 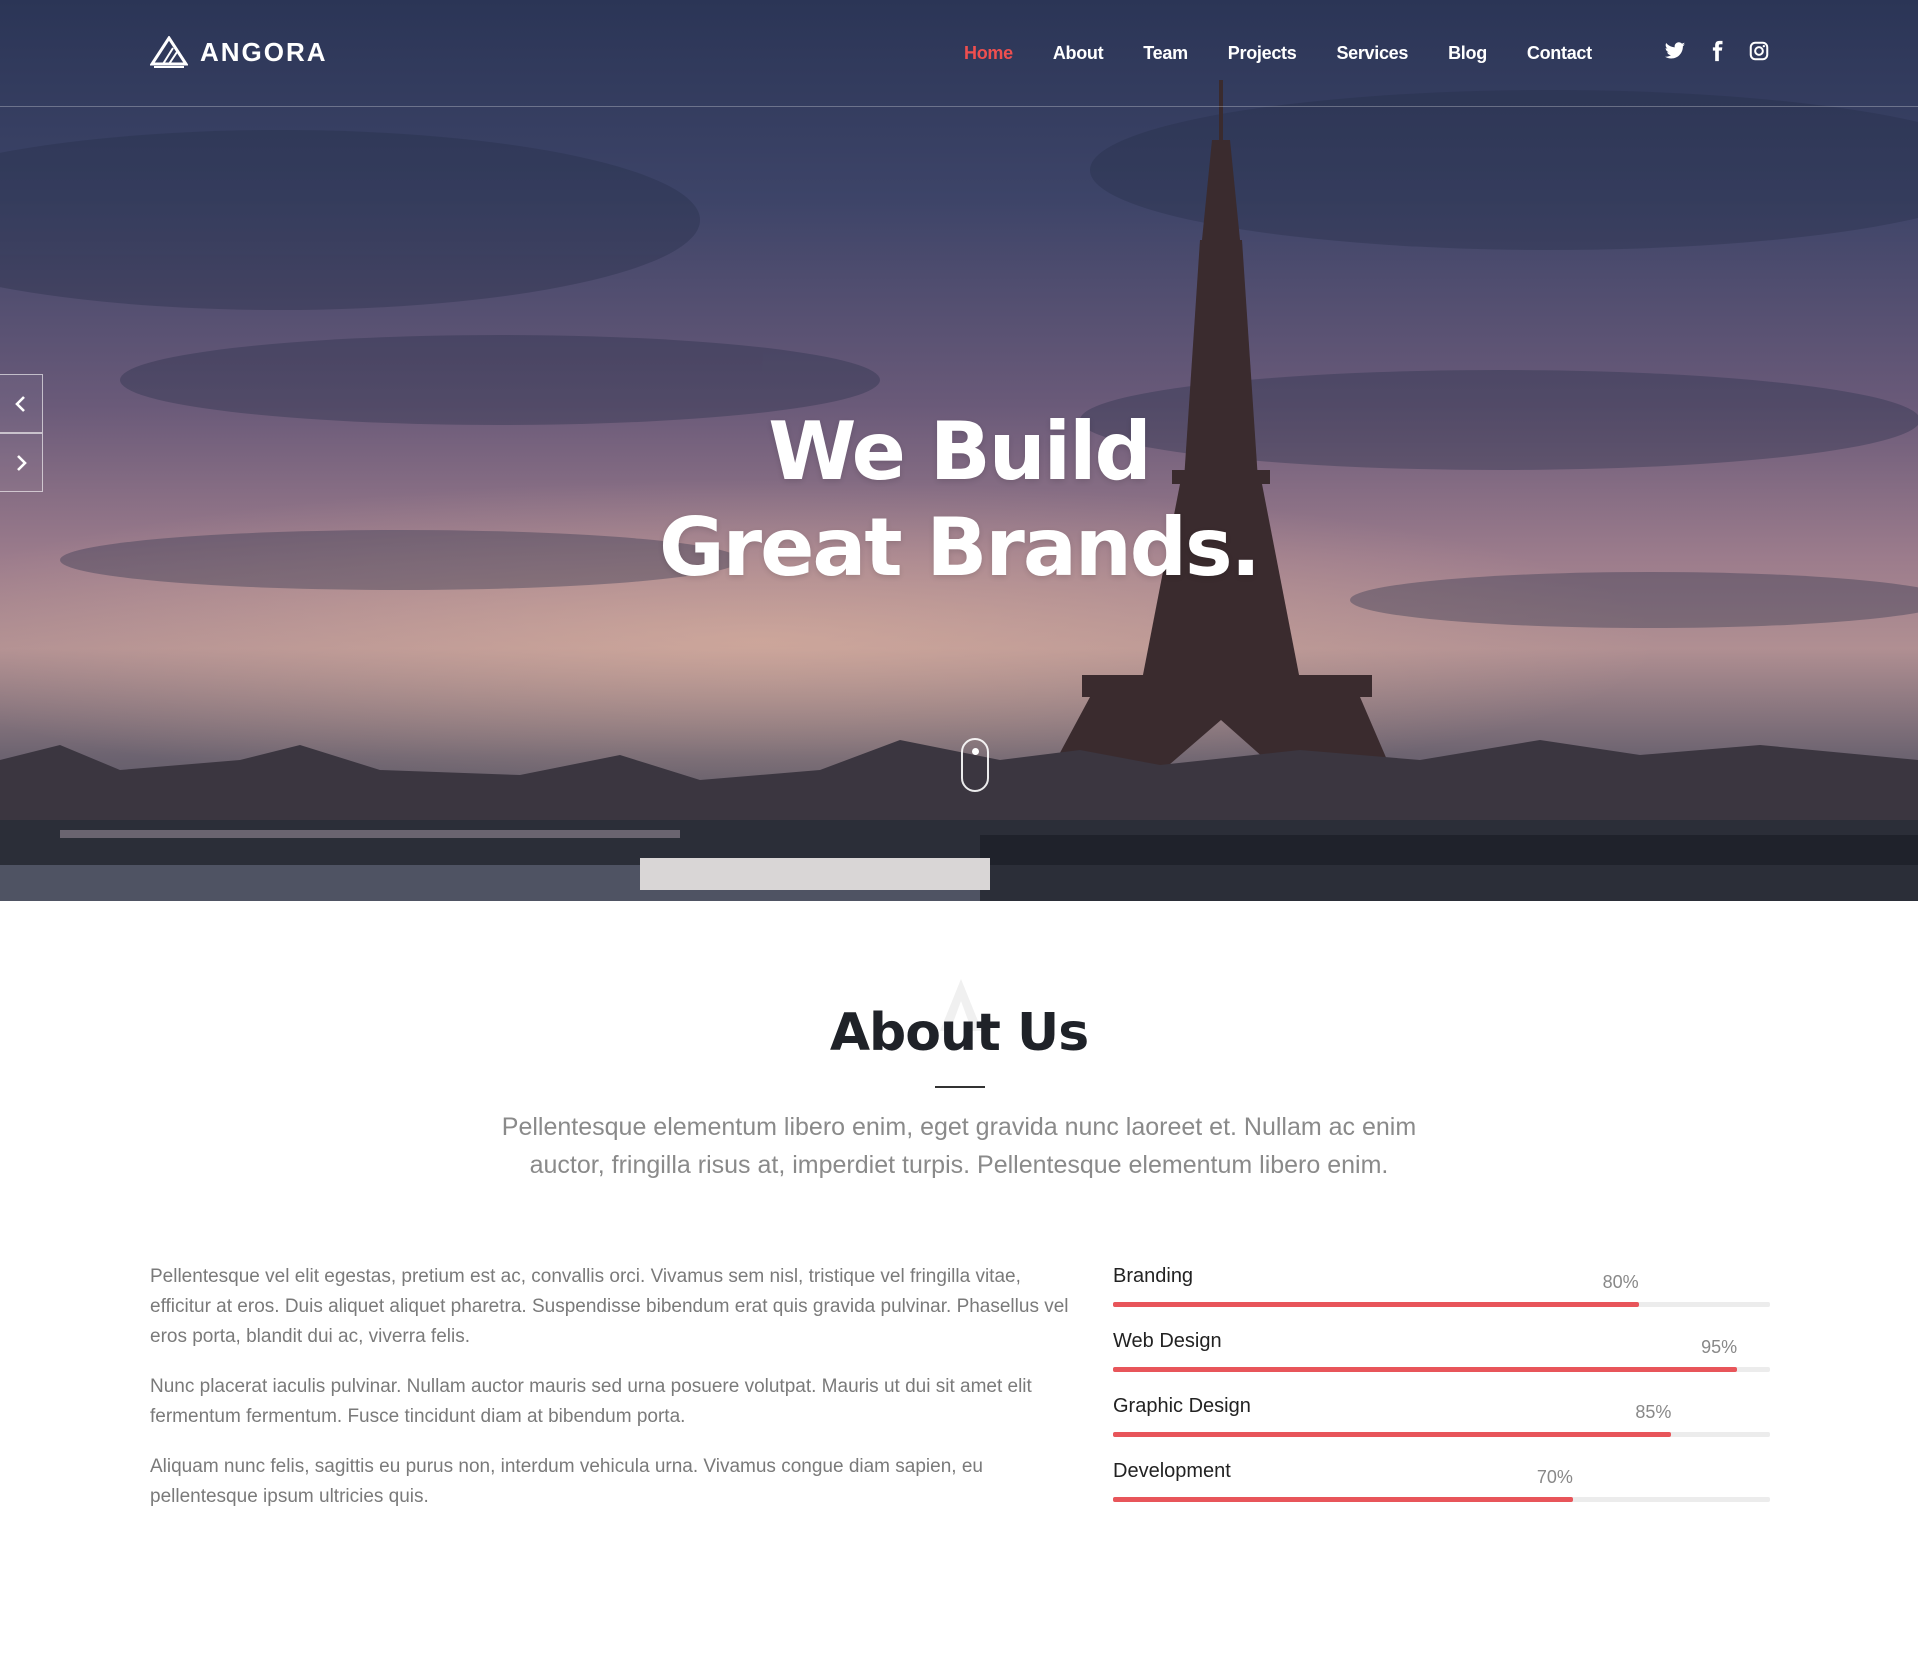 What do you see at coordinates (1467, 53) in the screenshot?
I see `nav-link-blog: Blog` at bounding box center [1467, 53].